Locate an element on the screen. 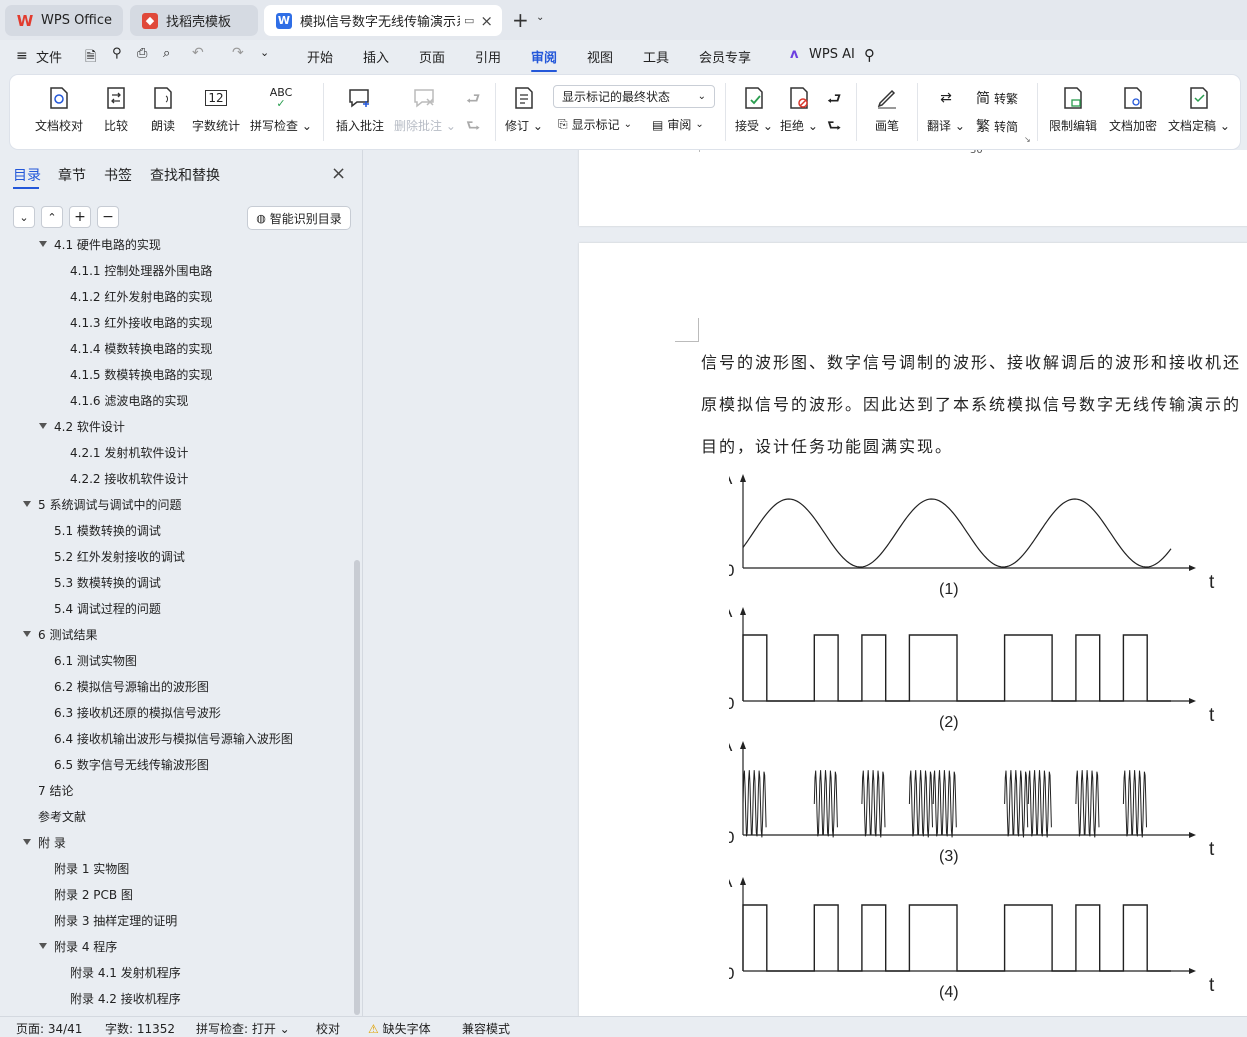 The image size is (1247, 1037). menu-file: 文件 is located at coordinates (49, 56).